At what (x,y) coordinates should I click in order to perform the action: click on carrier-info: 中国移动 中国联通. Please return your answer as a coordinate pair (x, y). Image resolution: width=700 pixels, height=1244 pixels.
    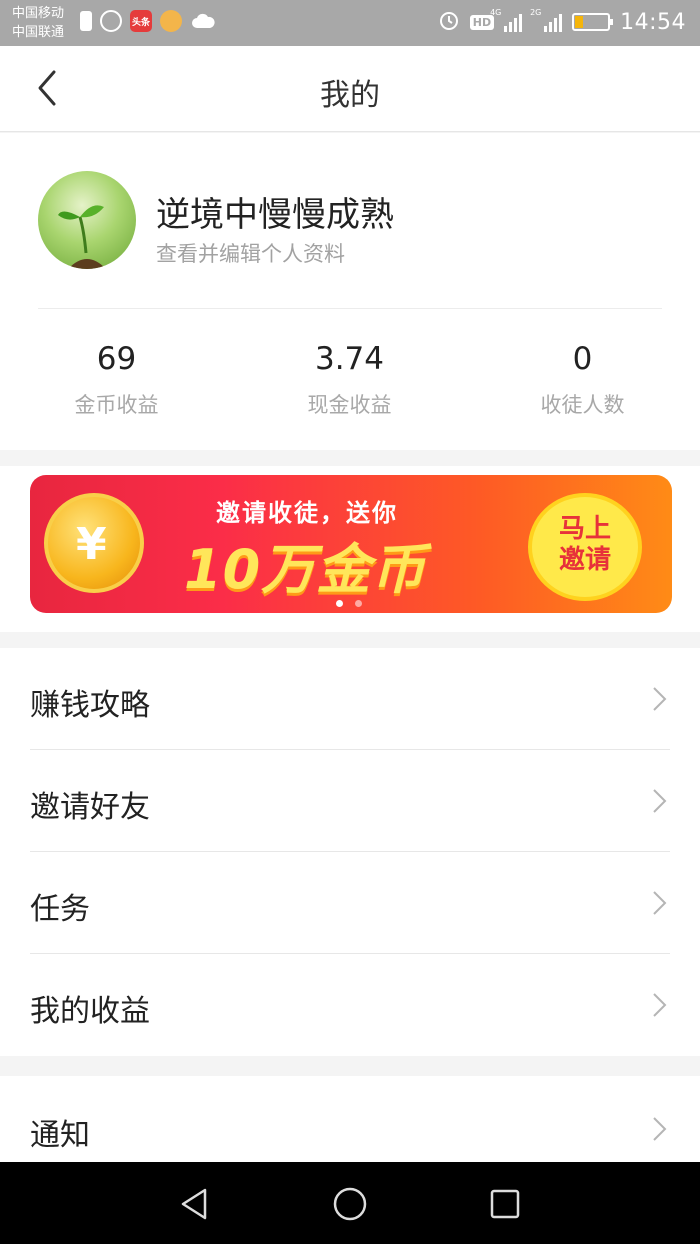
    Looking at the image, I should click on (38, 23).